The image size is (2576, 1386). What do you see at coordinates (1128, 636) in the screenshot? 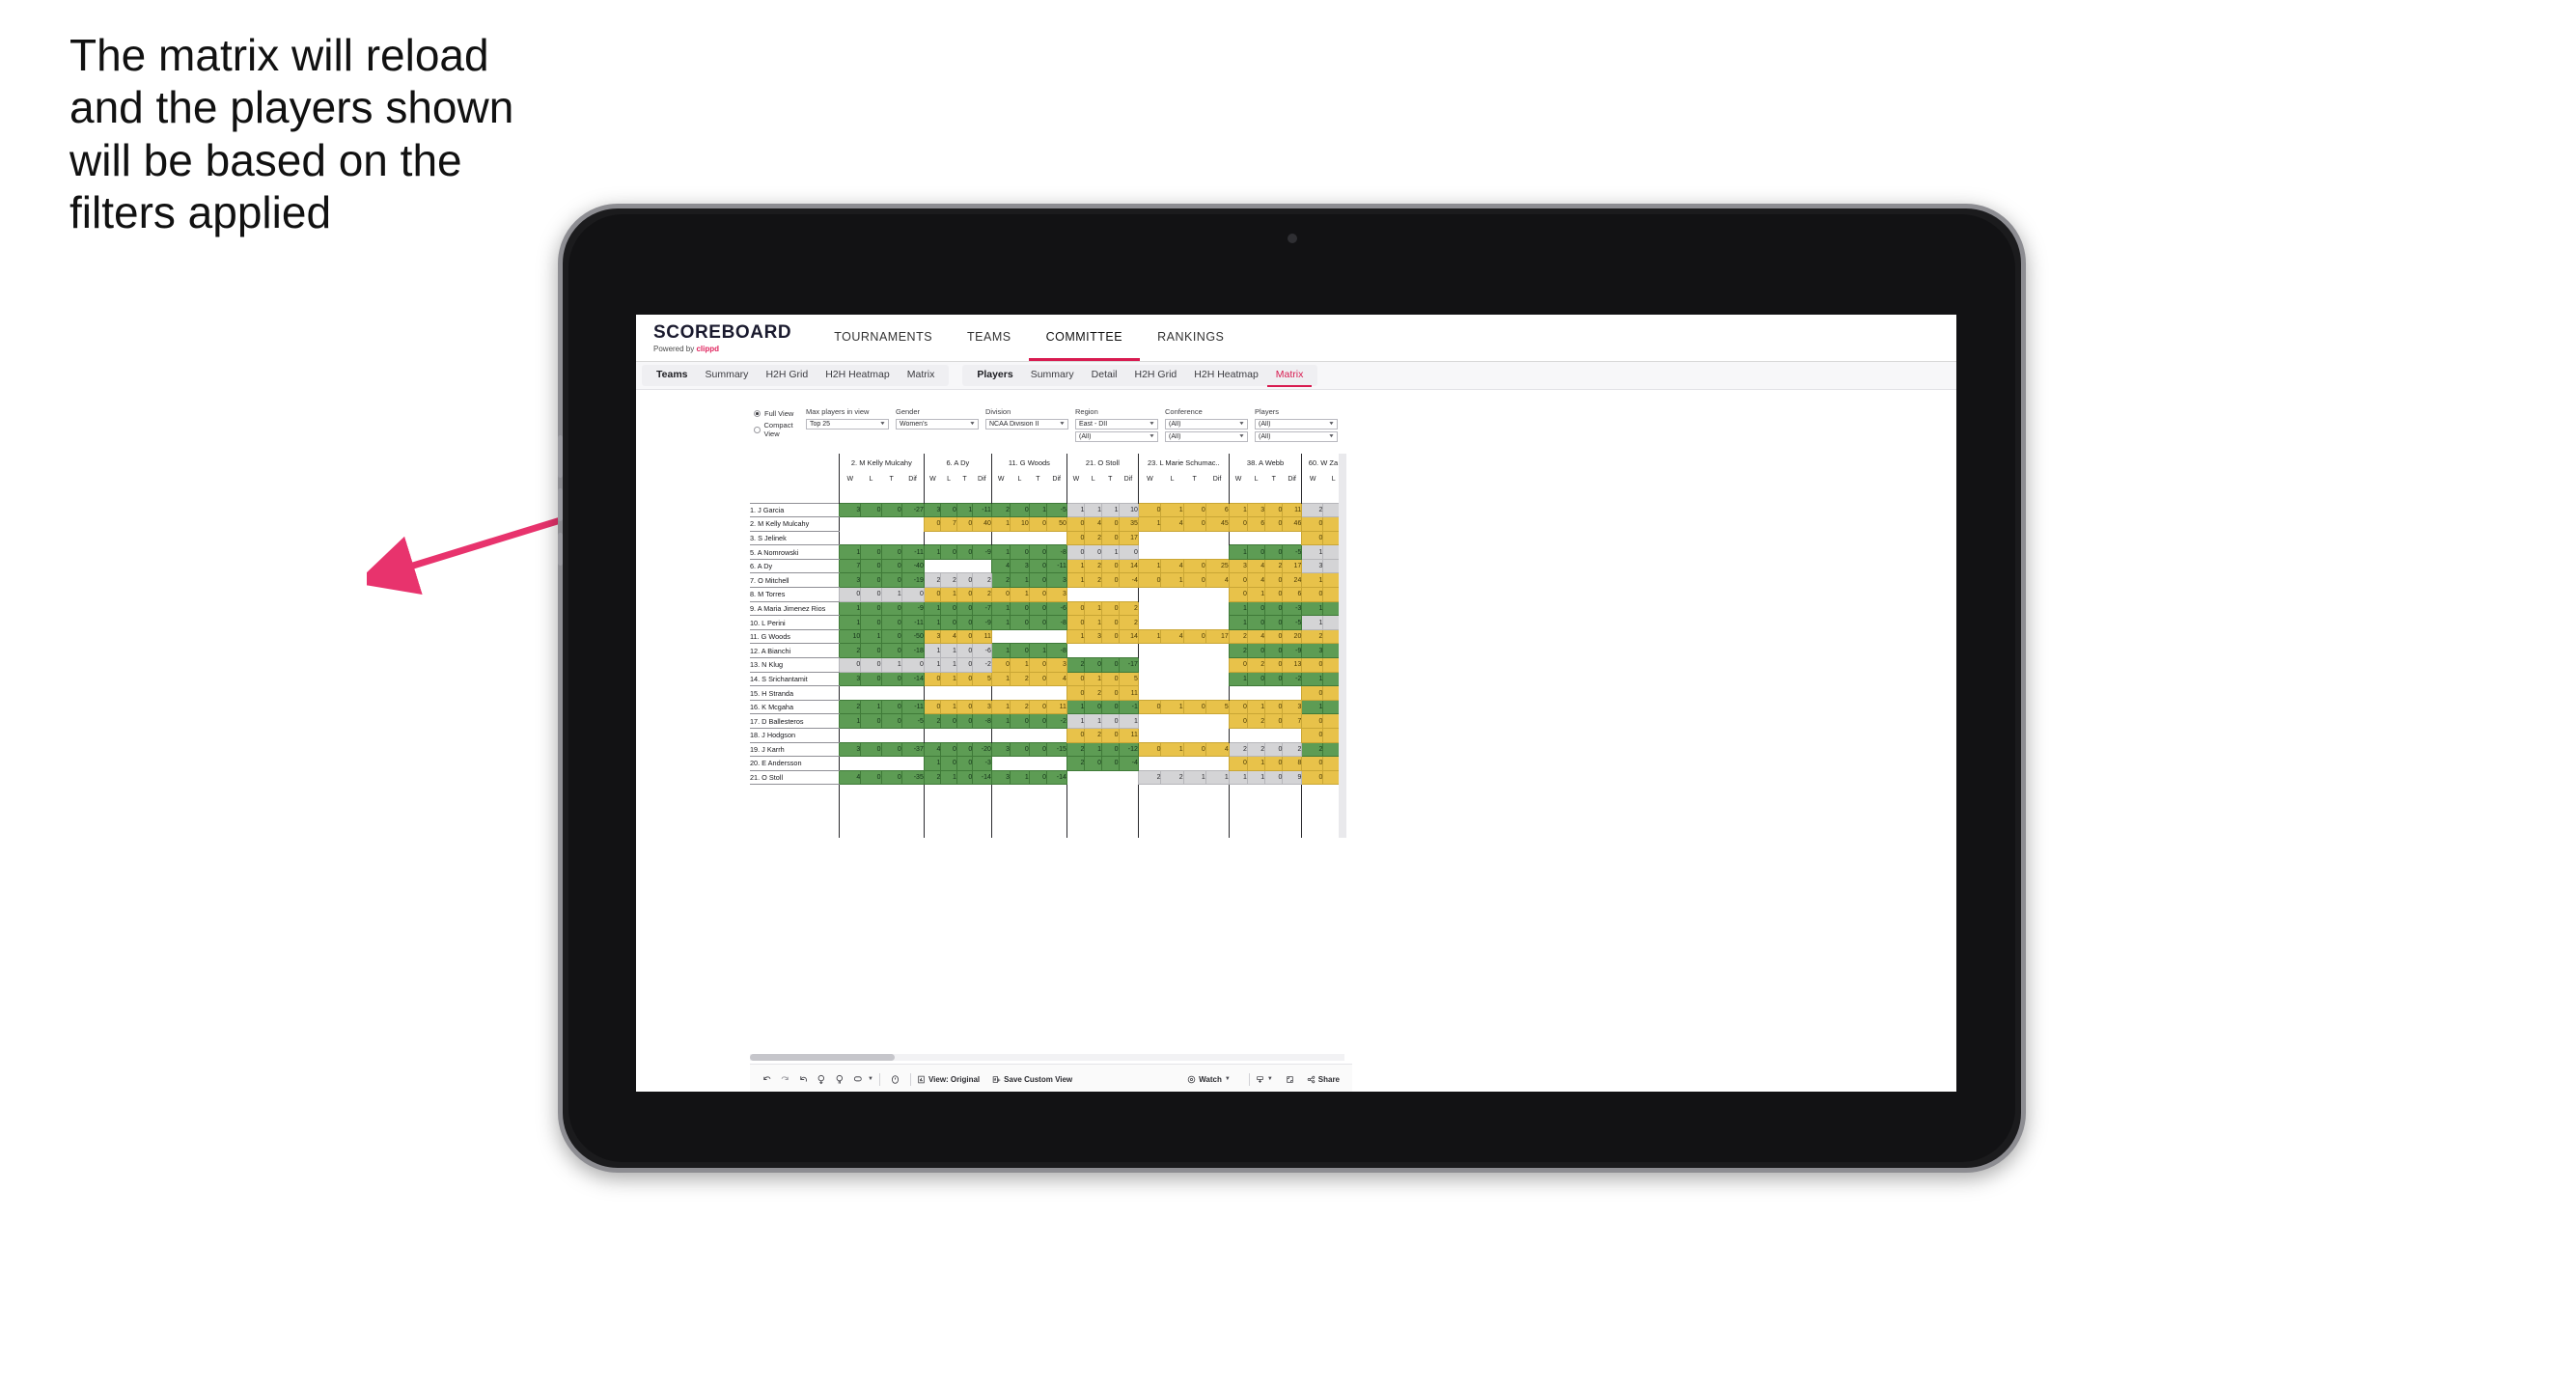
I see `matrix-cell: 14` at bounding box center [1128, 636].